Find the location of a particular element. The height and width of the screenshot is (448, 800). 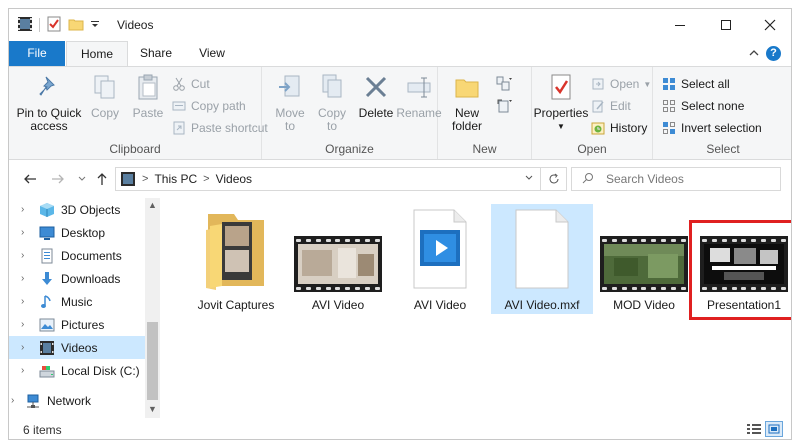

new-item-icon is located at coordinates (504, 84).